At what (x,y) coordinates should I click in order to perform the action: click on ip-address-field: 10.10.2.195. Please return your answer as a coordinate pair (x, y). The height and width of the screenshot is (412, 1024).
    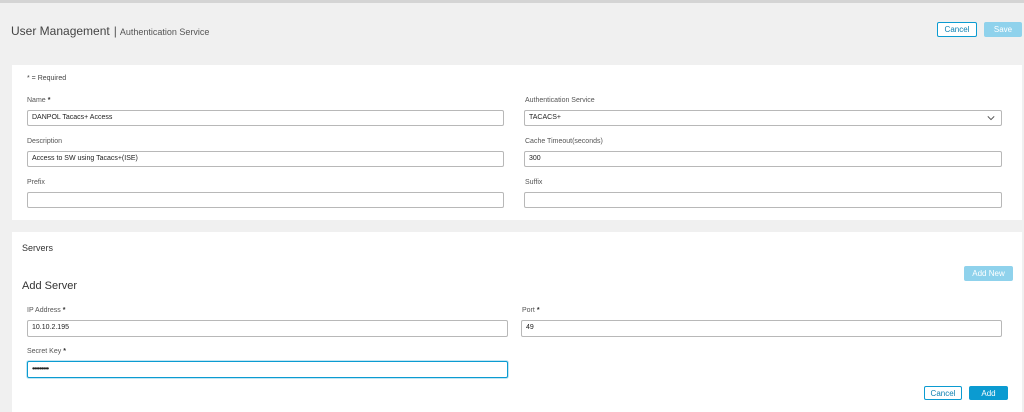
    Looking at the image, I should click on (267, 328).